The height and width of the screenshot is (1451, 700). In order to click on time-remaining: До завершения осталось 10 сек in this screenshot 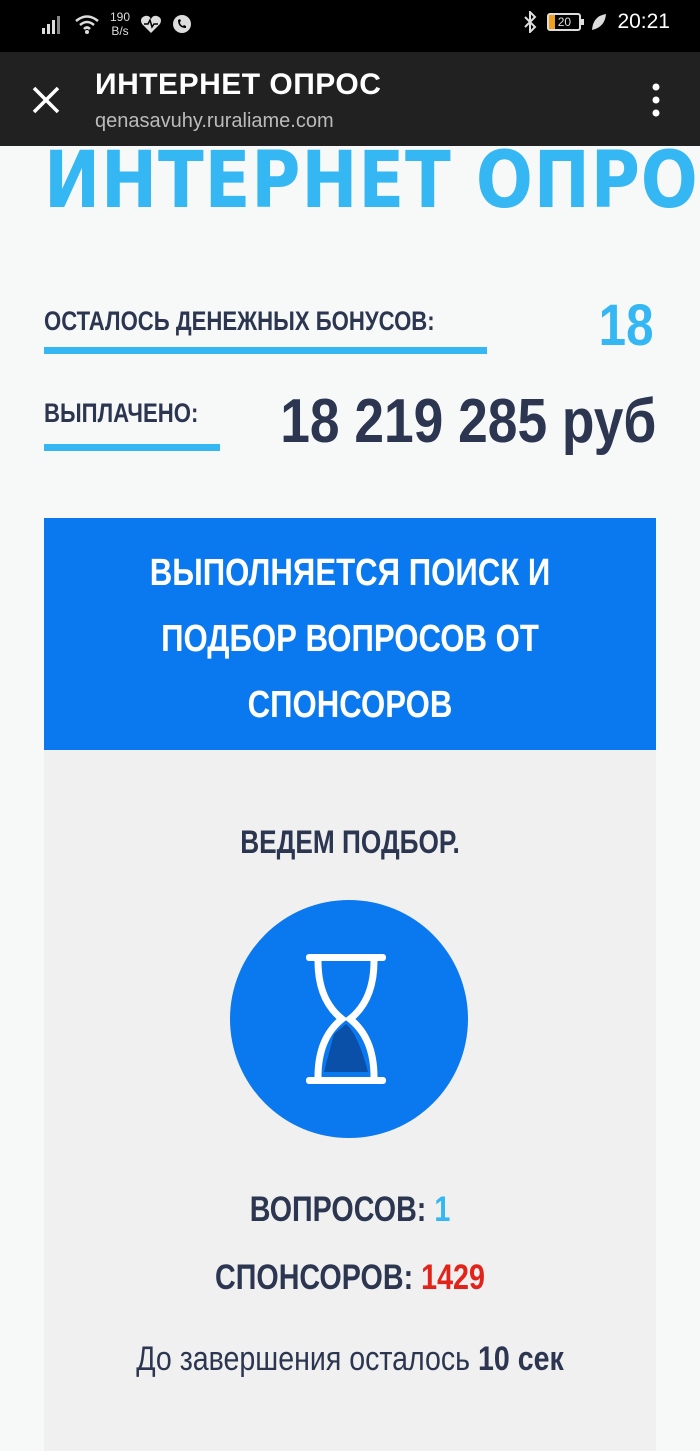, I will do `click(350, 1359)`.